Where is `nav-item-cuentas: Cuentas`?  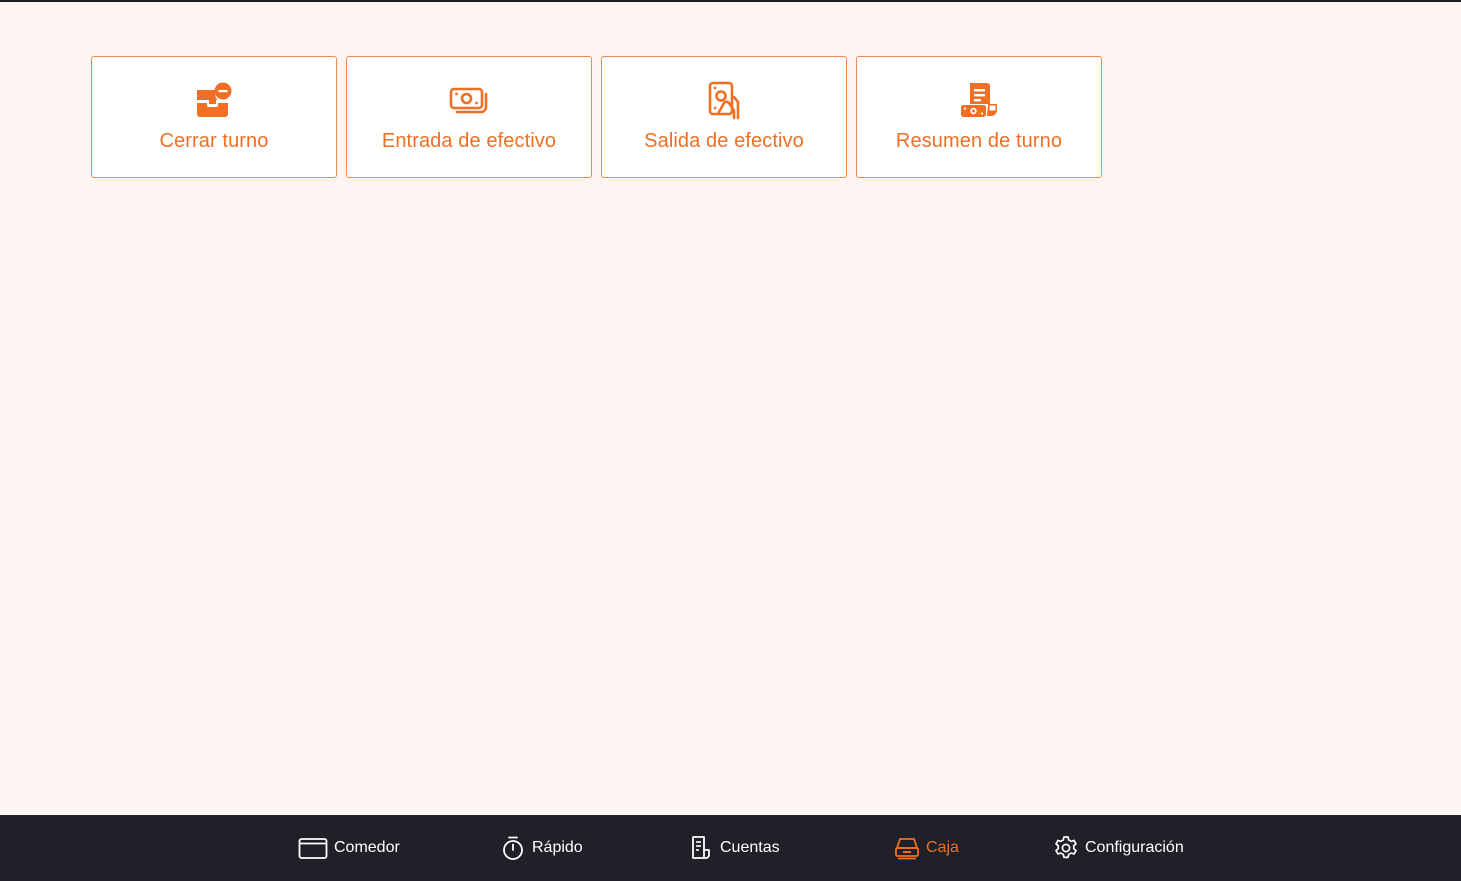 nav-item-cuentas: Cuentas is located at coordinates (734, 848).